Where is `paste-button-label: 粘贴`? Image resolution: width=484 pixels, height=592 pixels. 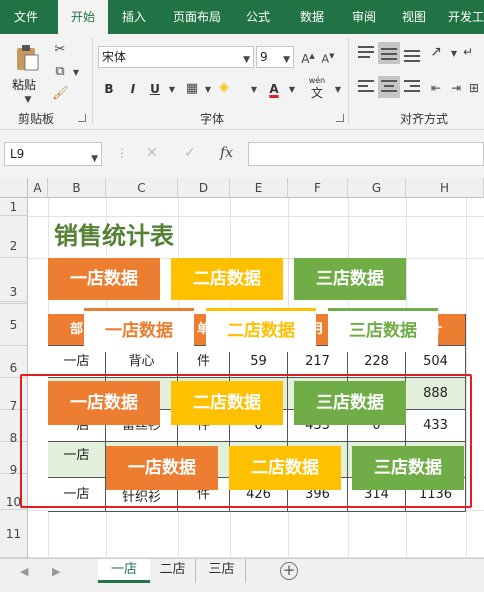
paste-button-label: 粘贴 is located at coordinates (24, 84).